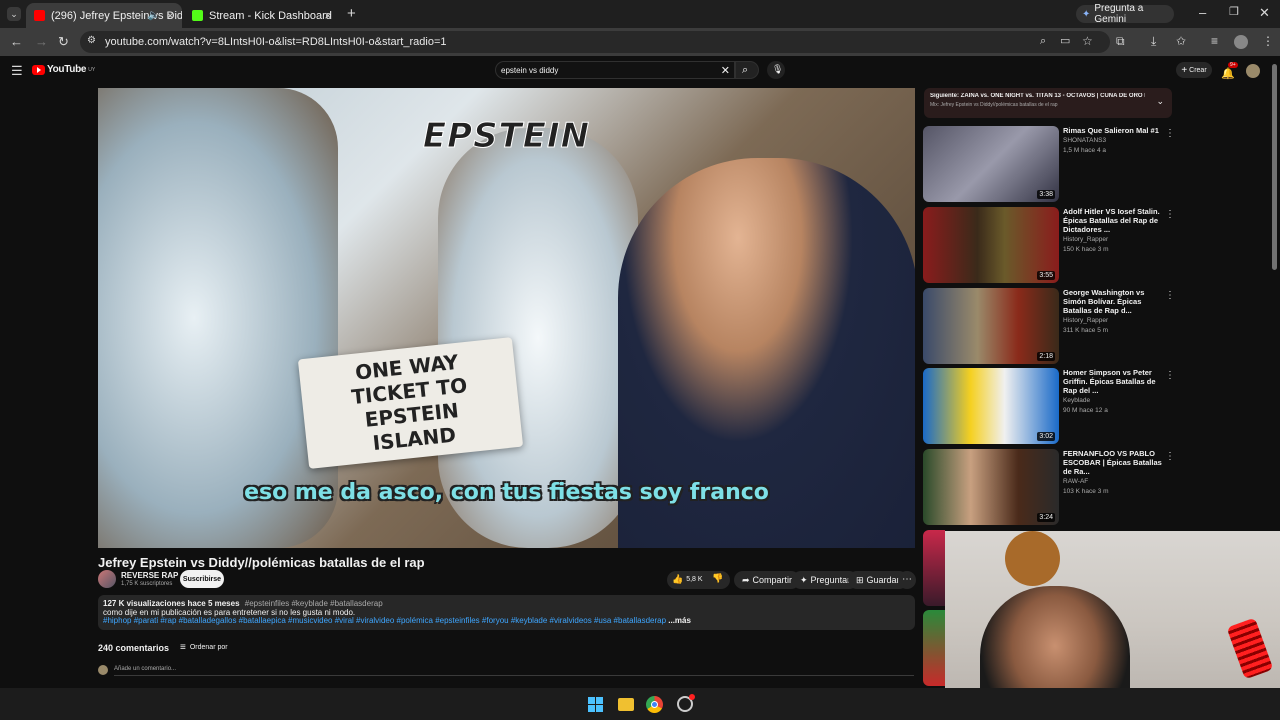 The image size is (1280, 720). Describe the element at coordinates (725, 70) in the screenshot. I see `clear-search-icon: ✕` at that location.